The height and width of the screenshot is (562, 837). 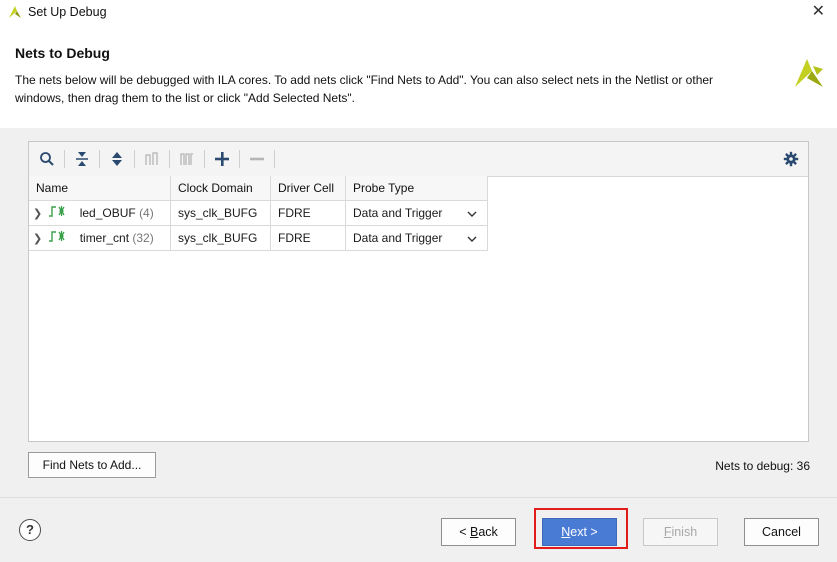 I want to click on nets-toolbar, so click(x=418, y=159).